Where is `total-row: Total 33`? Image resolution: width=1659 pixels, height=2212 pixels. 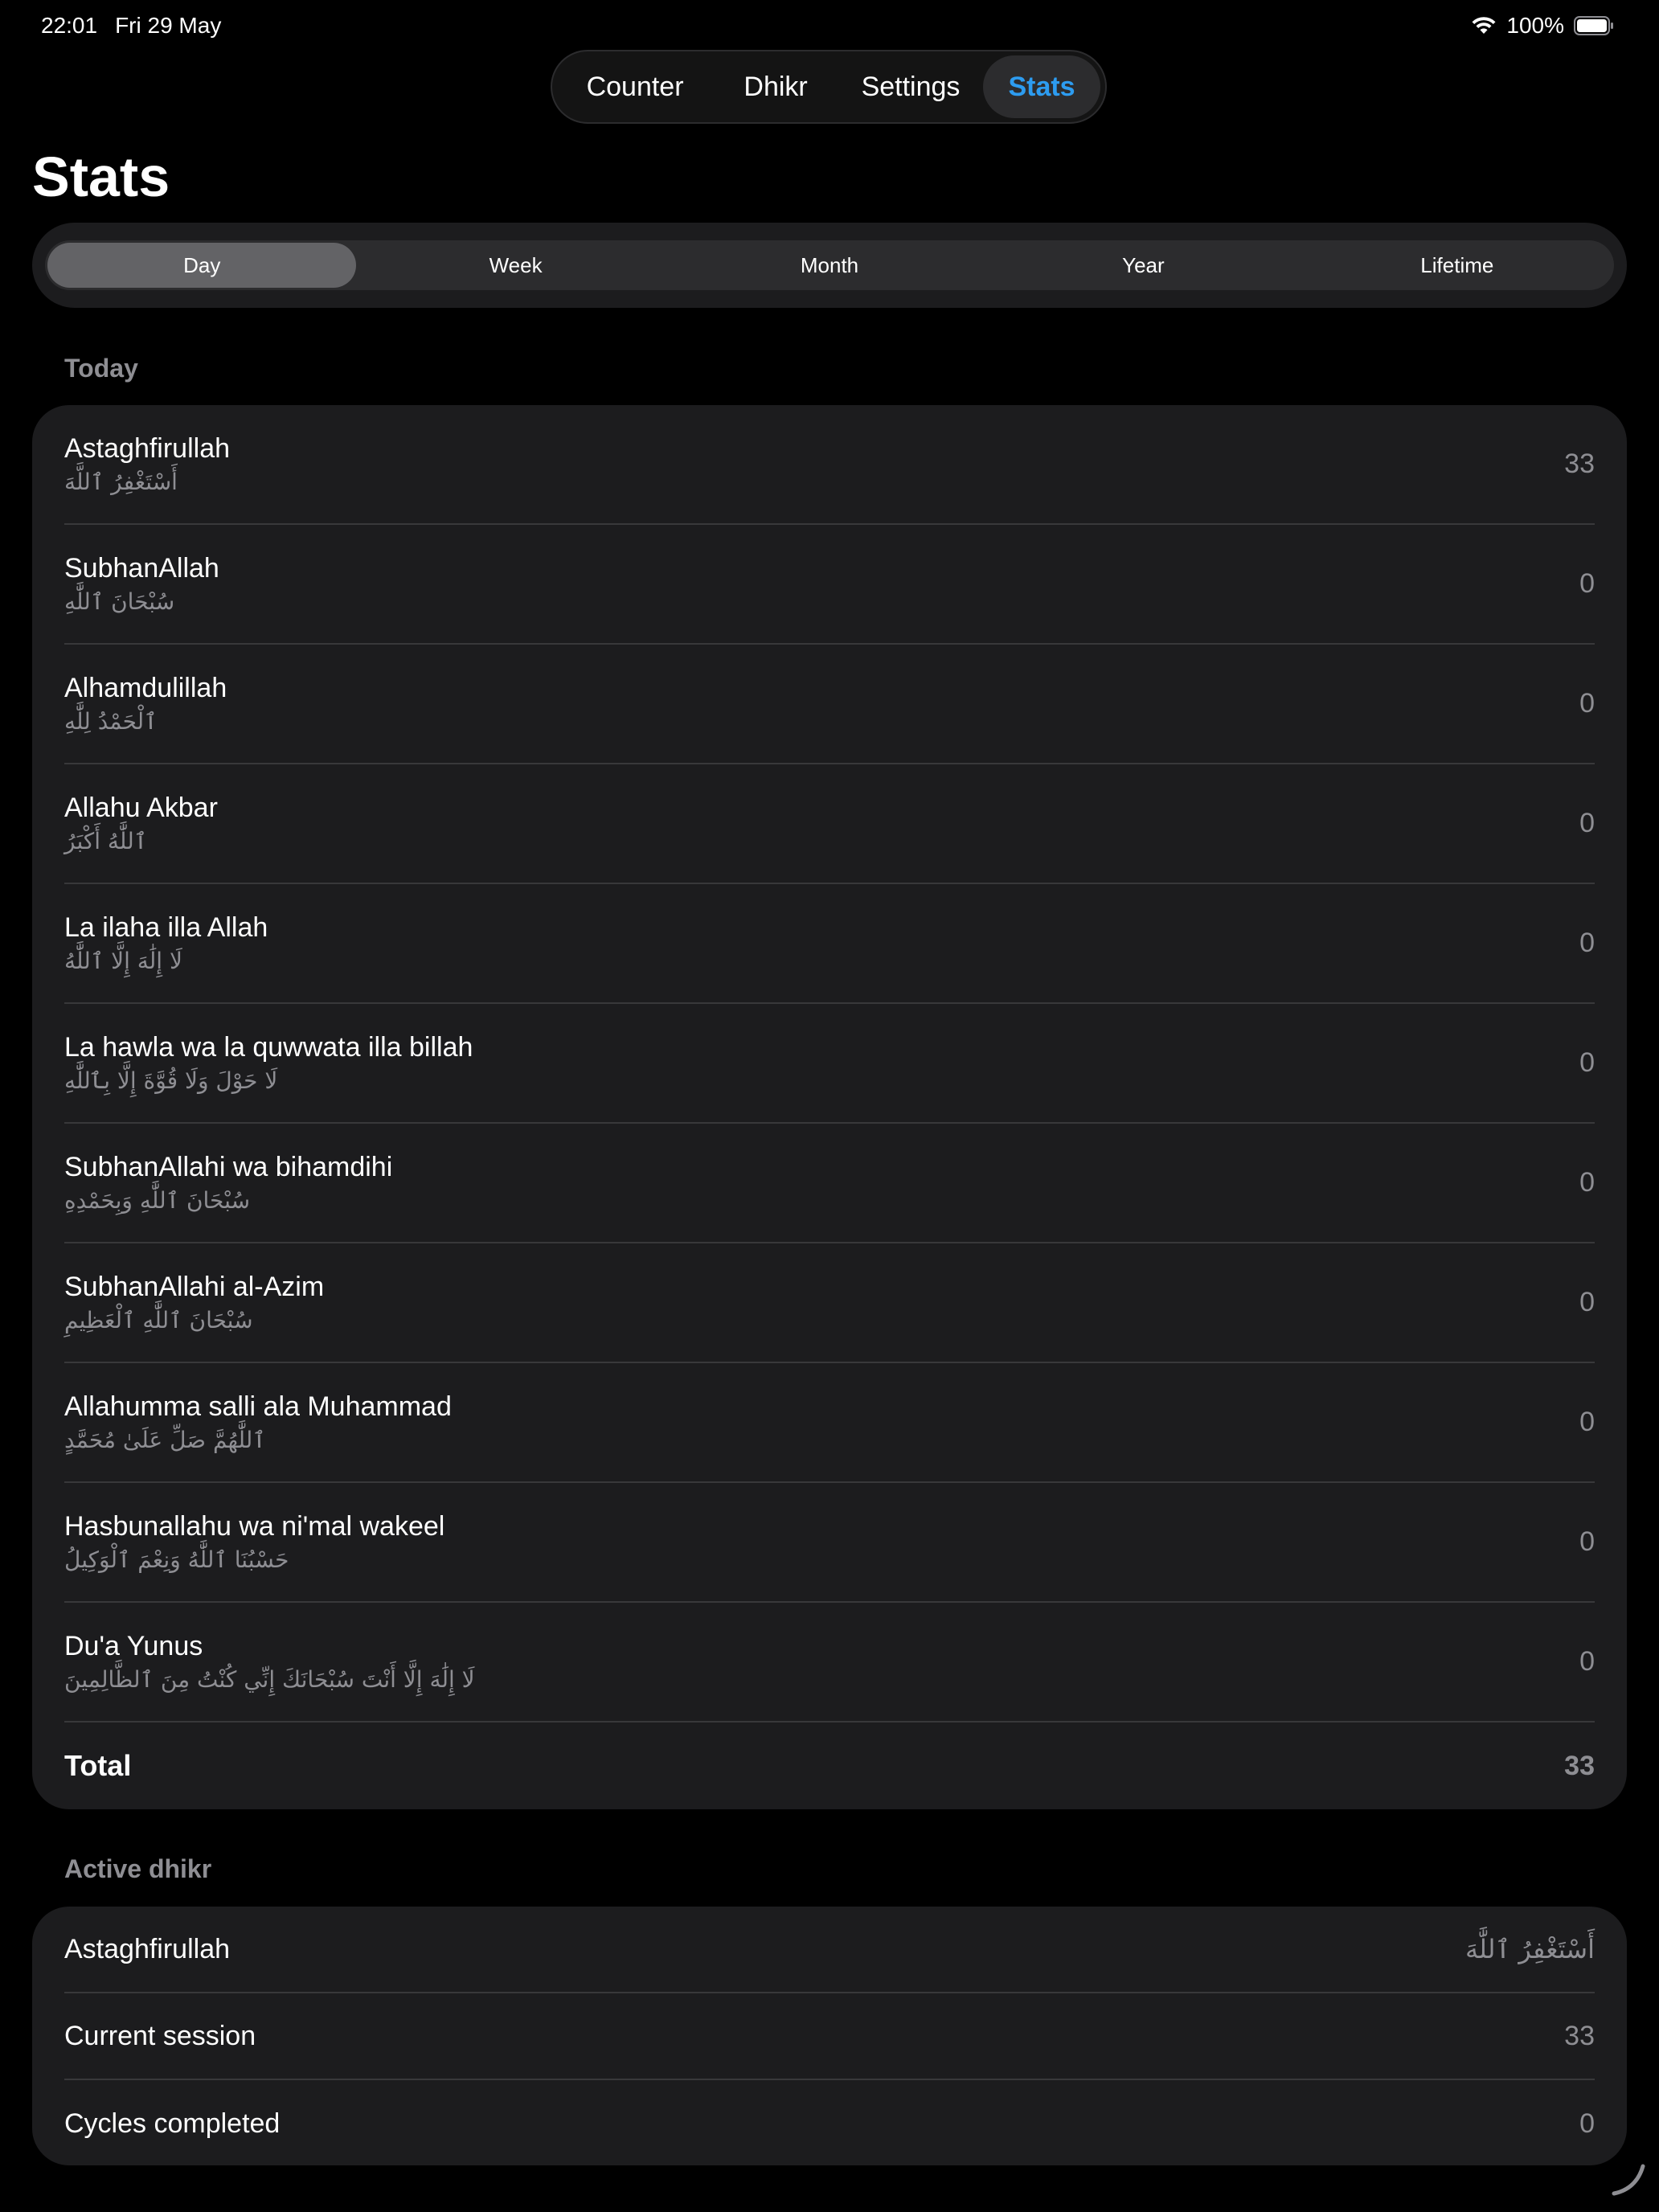
total-row: Total 33 is located at coordinates (829, 1765).